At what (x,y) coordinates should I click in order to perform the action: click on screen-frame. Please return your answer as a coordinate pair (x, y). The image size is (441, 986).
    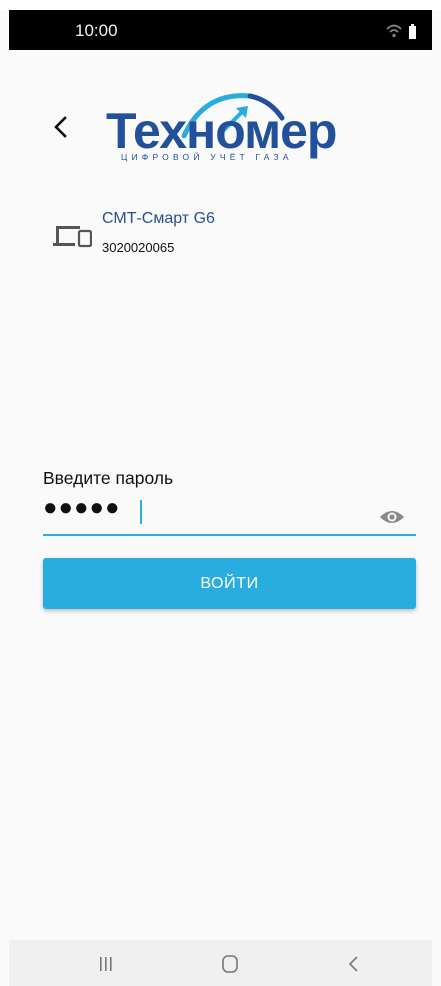
    Looking at the image, I should click on (220, 5).